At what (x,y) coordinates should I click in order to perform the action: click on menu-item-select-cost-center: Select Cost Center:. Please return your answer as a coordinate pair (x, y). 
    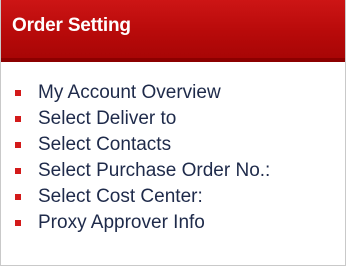
    Looking at the image, I should click on (180, 197).